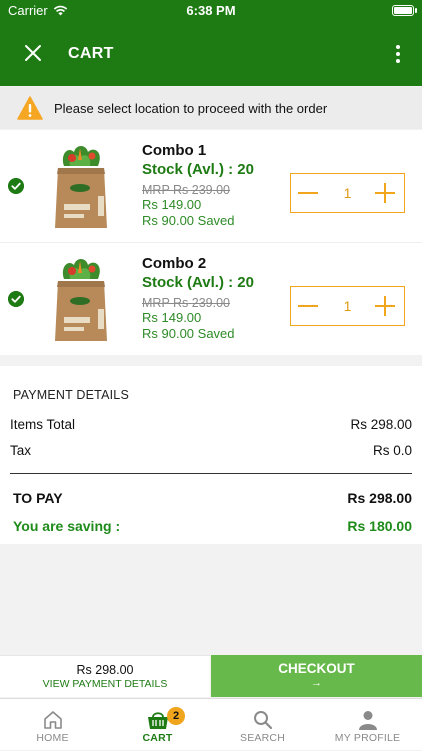 Image resolution: width=422 pixels, height=751 pixels. I want to click on tax-value: Rs 0.0, so click(392, 450).